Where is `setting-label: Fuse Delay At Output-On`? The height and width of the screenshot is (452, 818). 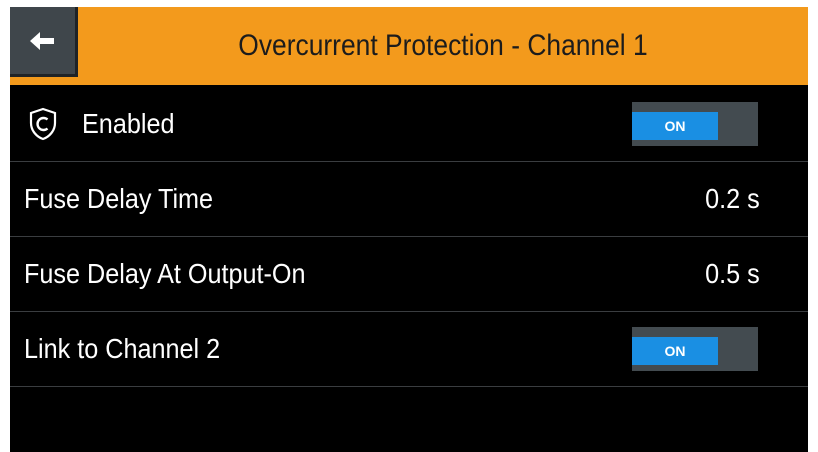 setting-label: Fuse Delay At Output-On is located at coordinates (165, 273).